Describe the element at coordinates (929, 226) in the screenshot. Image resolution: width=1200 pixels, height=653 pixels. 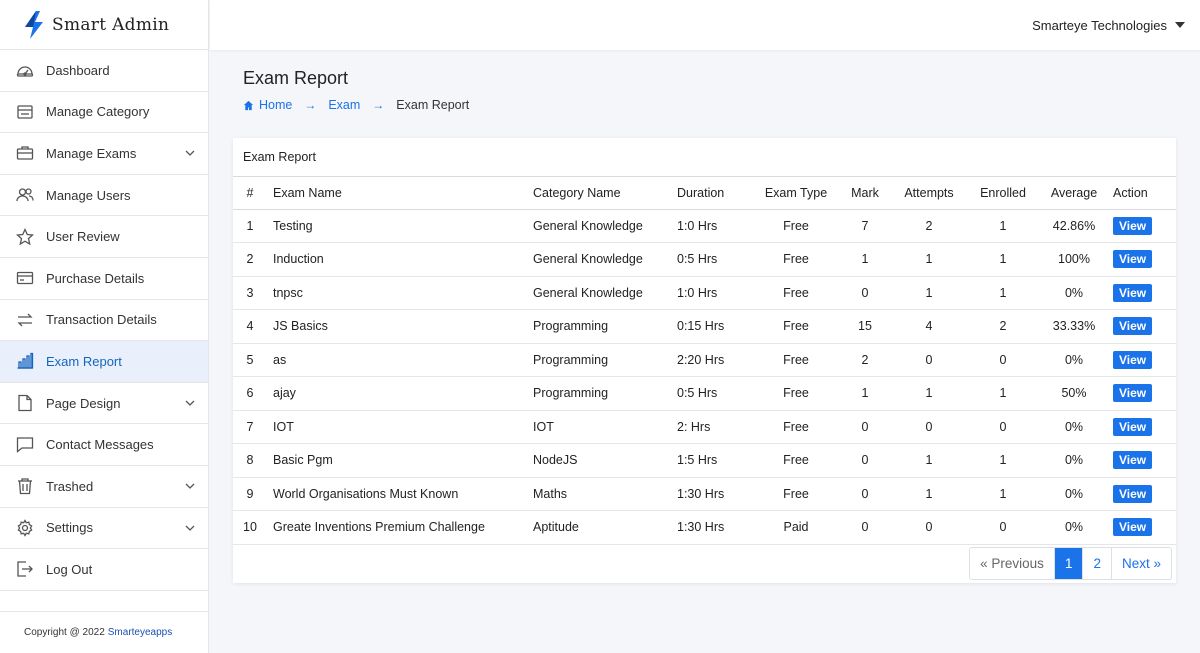
I see `cell-attempts: 2` at that location.